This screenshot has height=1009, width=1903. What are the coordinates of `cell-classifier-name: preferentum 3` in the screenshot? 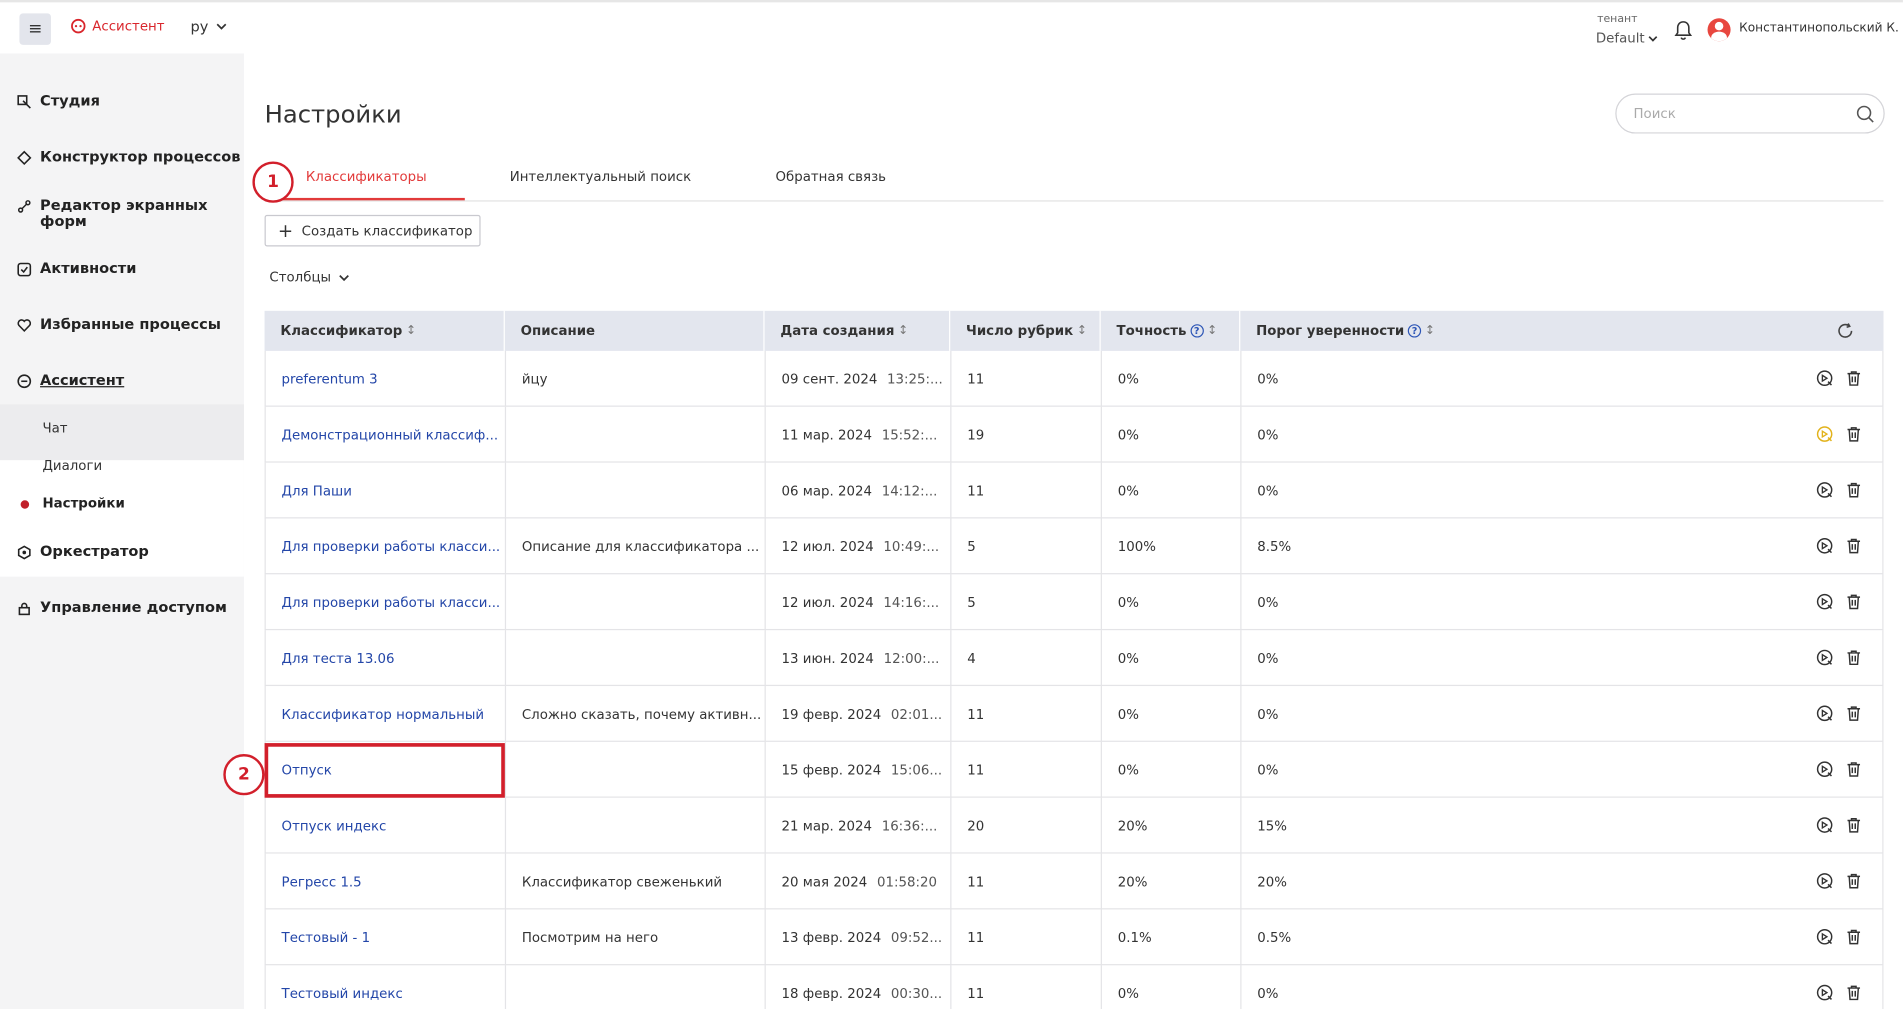 It's located at (386, 378).